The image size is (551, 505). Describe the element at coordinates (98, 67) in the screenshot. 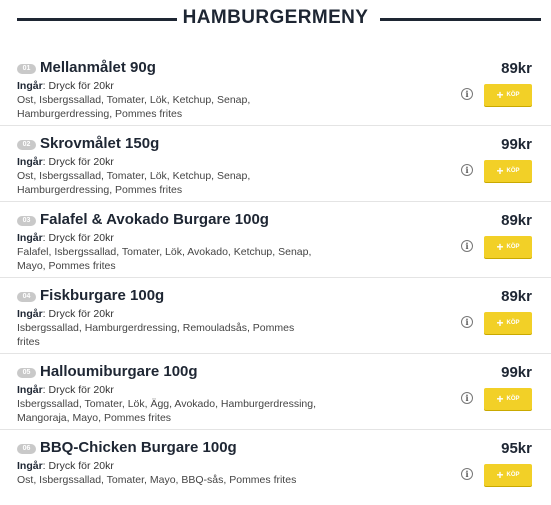

I see `item-name: Mellanmålet 90g` at that location.